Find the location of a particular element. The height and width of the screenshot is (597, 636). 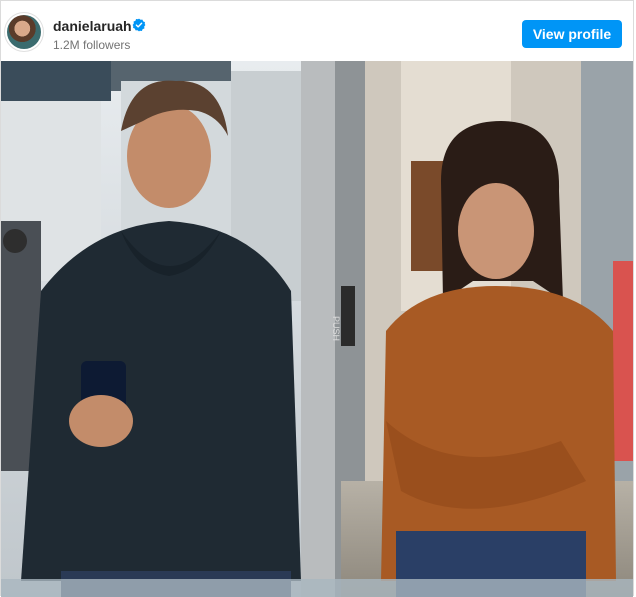

username: danielaruah is located at coordinates (92, 26).